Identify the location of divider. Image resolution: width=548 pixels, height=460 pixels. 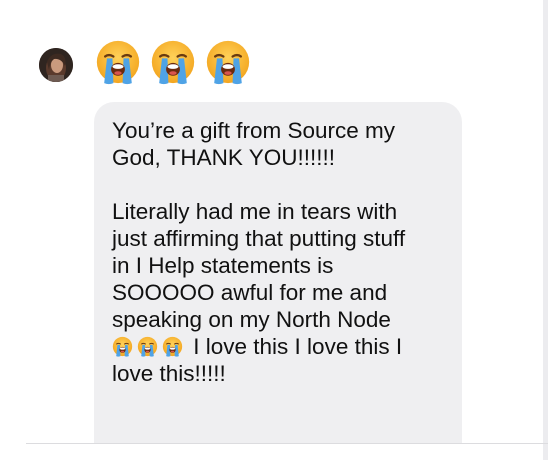
(287, 443).